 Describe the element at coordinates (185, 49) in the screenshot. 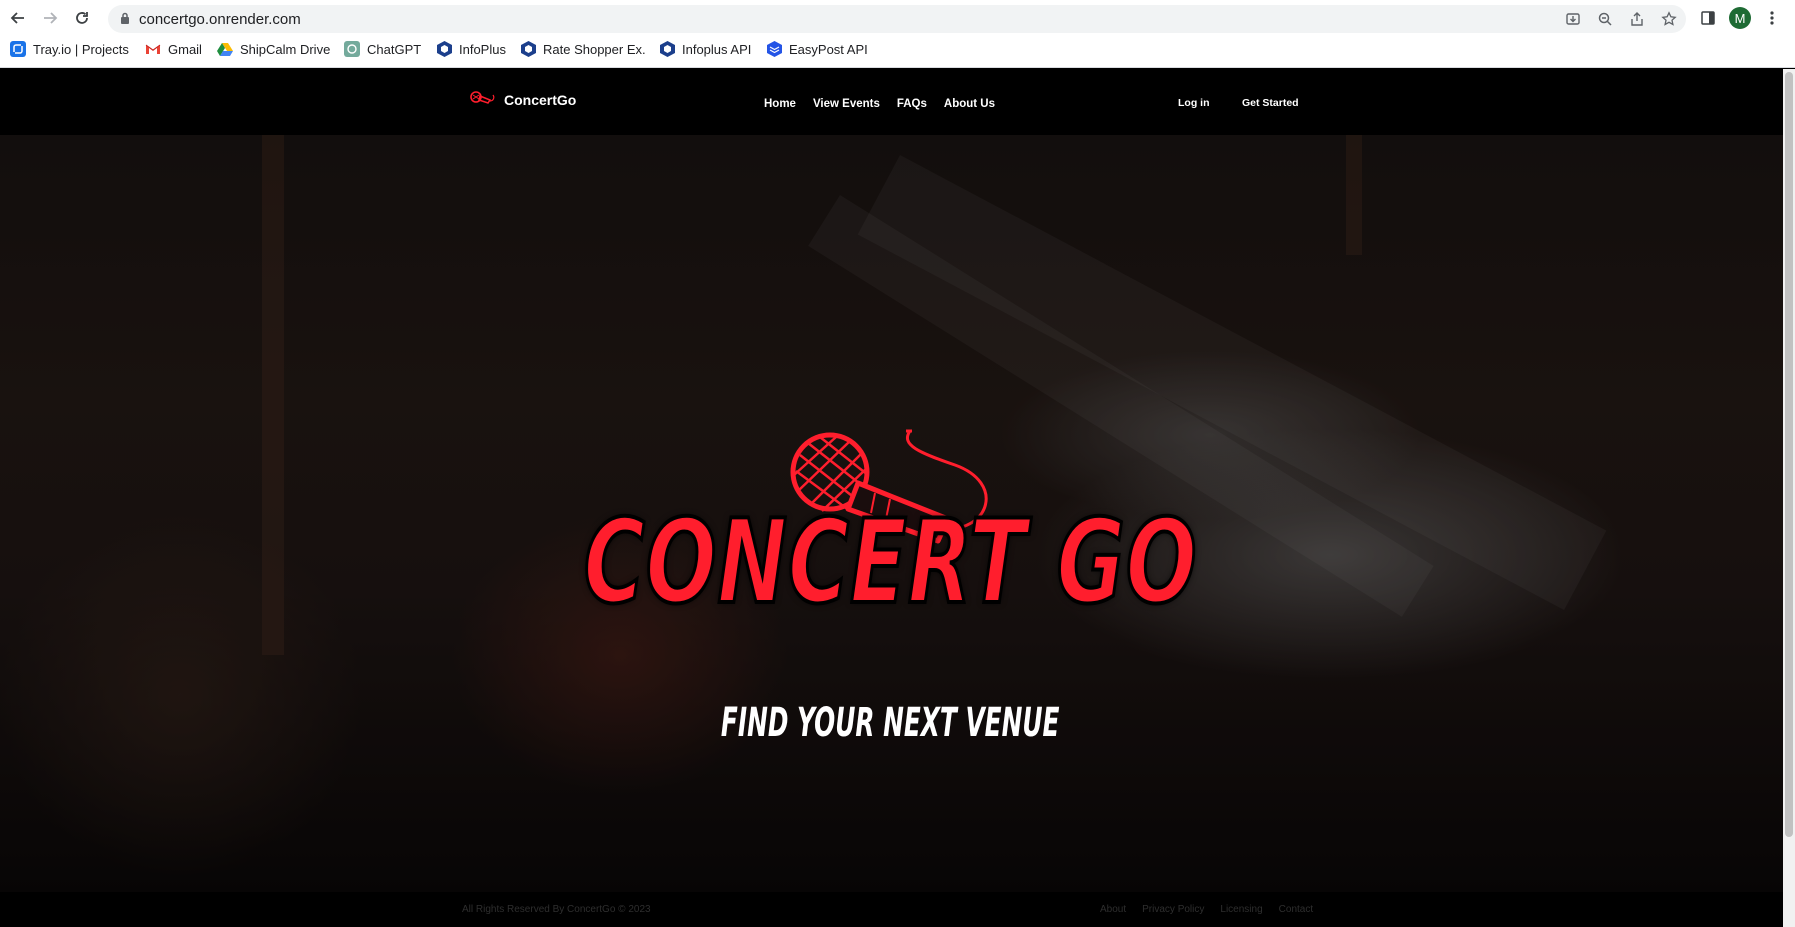

I see `bookmark-label: Gmail` at that location.